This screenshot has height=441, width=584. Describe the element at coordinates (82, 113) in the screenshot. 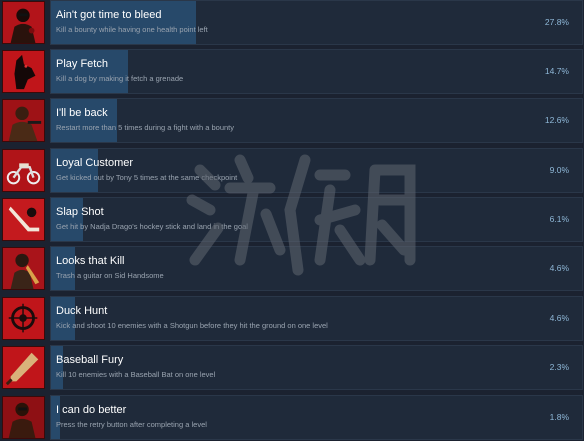

I see `achievement-title: I'll be back` at that location.